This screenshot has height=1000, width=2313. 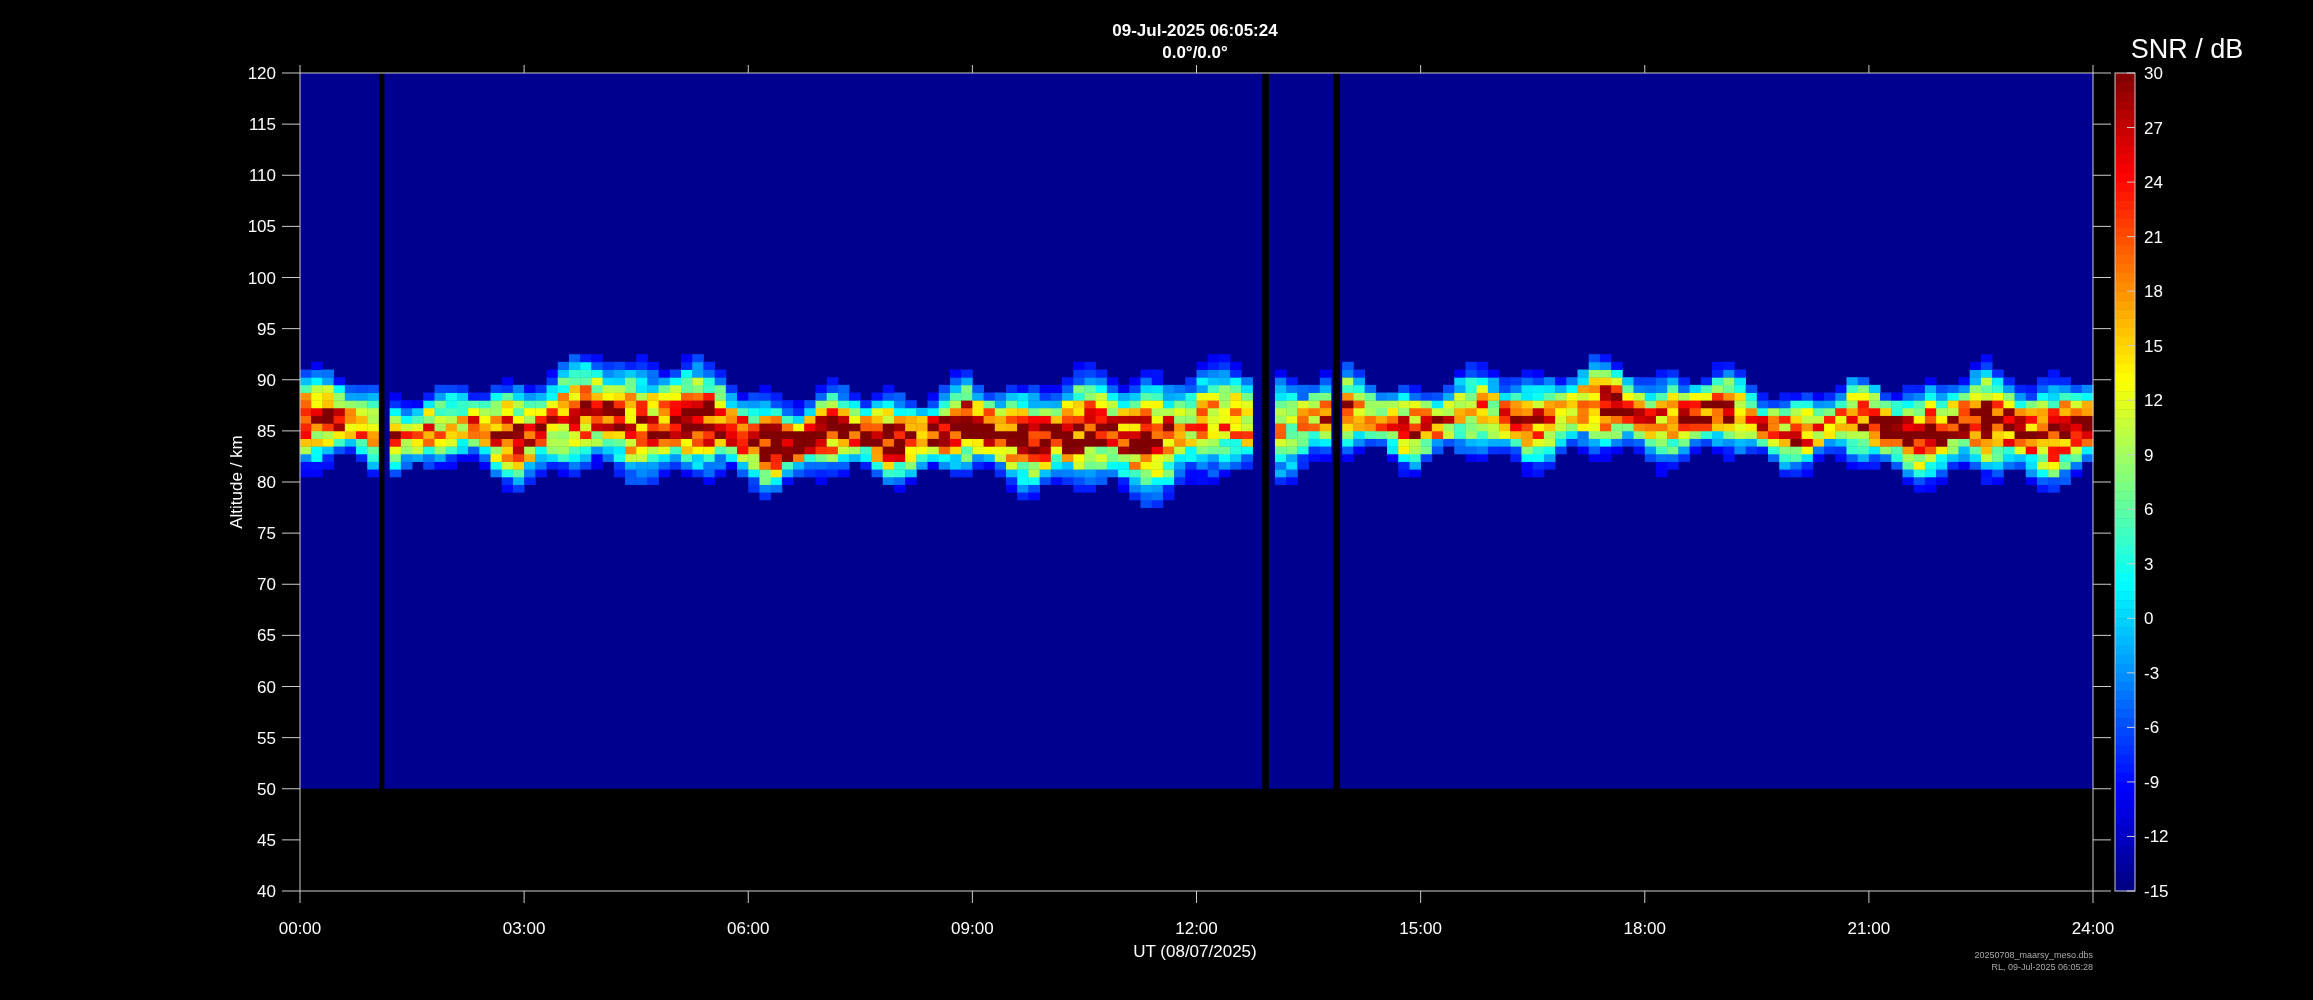 What do you see at coordinates (266, 534) in the screenshot?
I see `y-tick-label: 75` at bounding box center [266, 534].